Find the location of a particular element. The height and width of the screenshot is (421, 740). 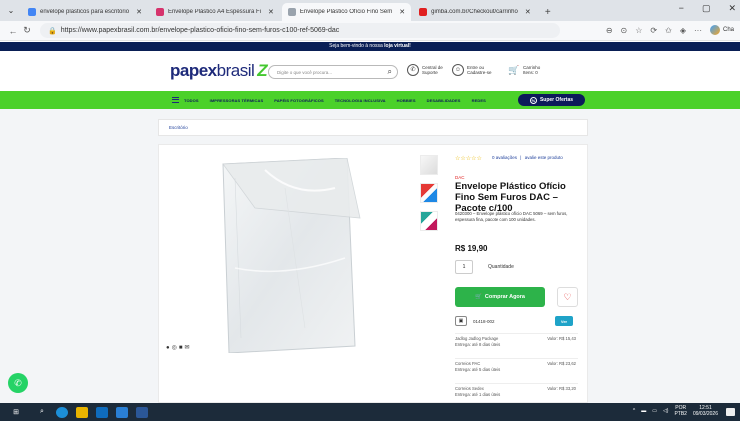

nav-item-desabilidades: DESABILIDADES is located at coordinates (444, 100).